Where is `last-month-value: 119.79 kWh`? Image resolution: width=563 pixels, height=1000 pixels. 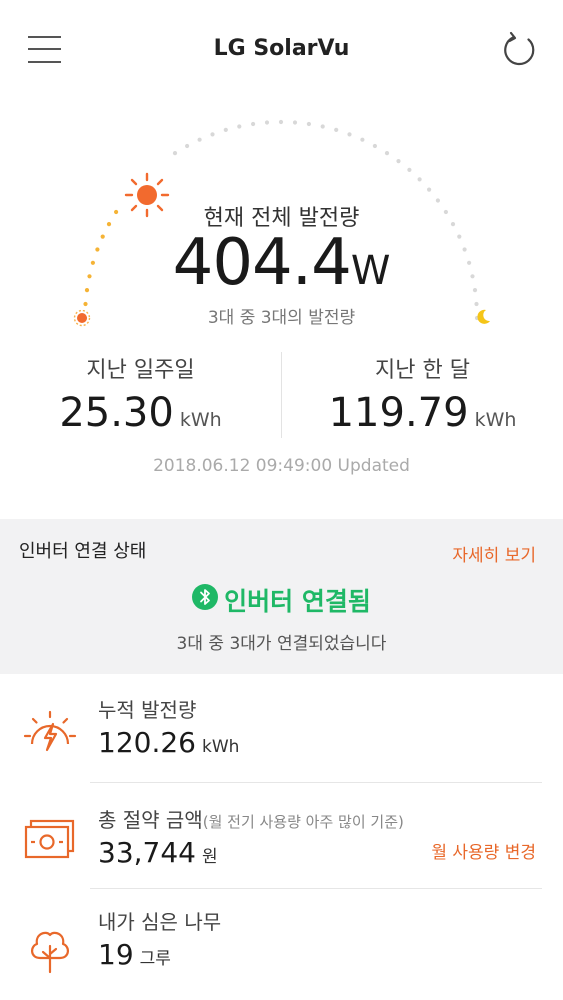 last-month-value: 119.79 kWh is located at coordinates (422, 413).